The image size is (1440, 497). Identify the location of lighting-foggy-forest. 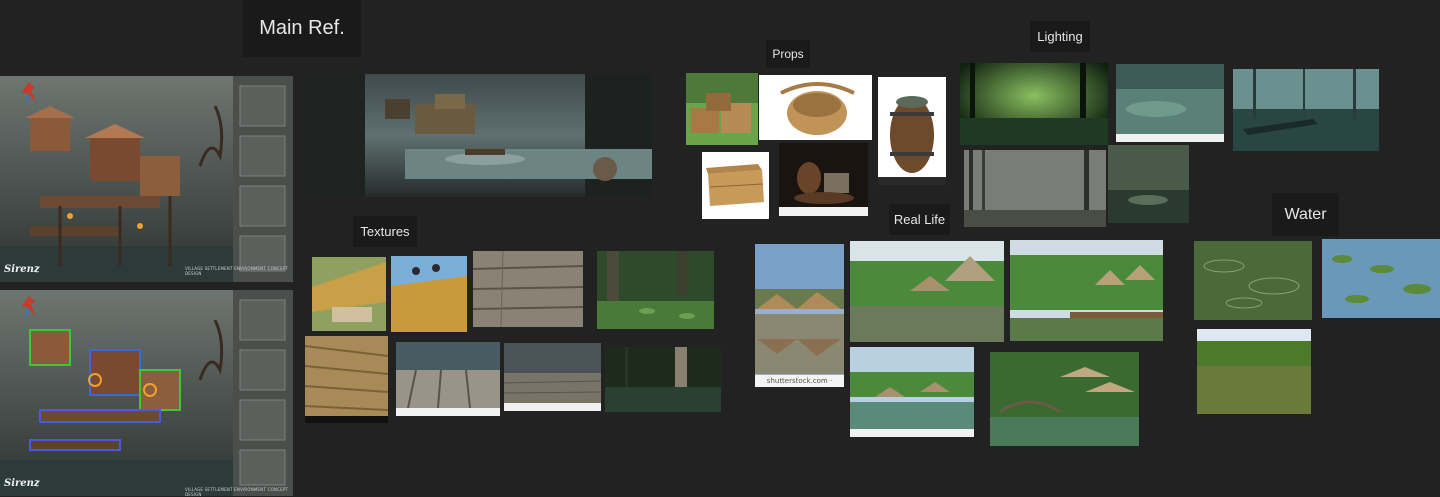
(1035, 188).